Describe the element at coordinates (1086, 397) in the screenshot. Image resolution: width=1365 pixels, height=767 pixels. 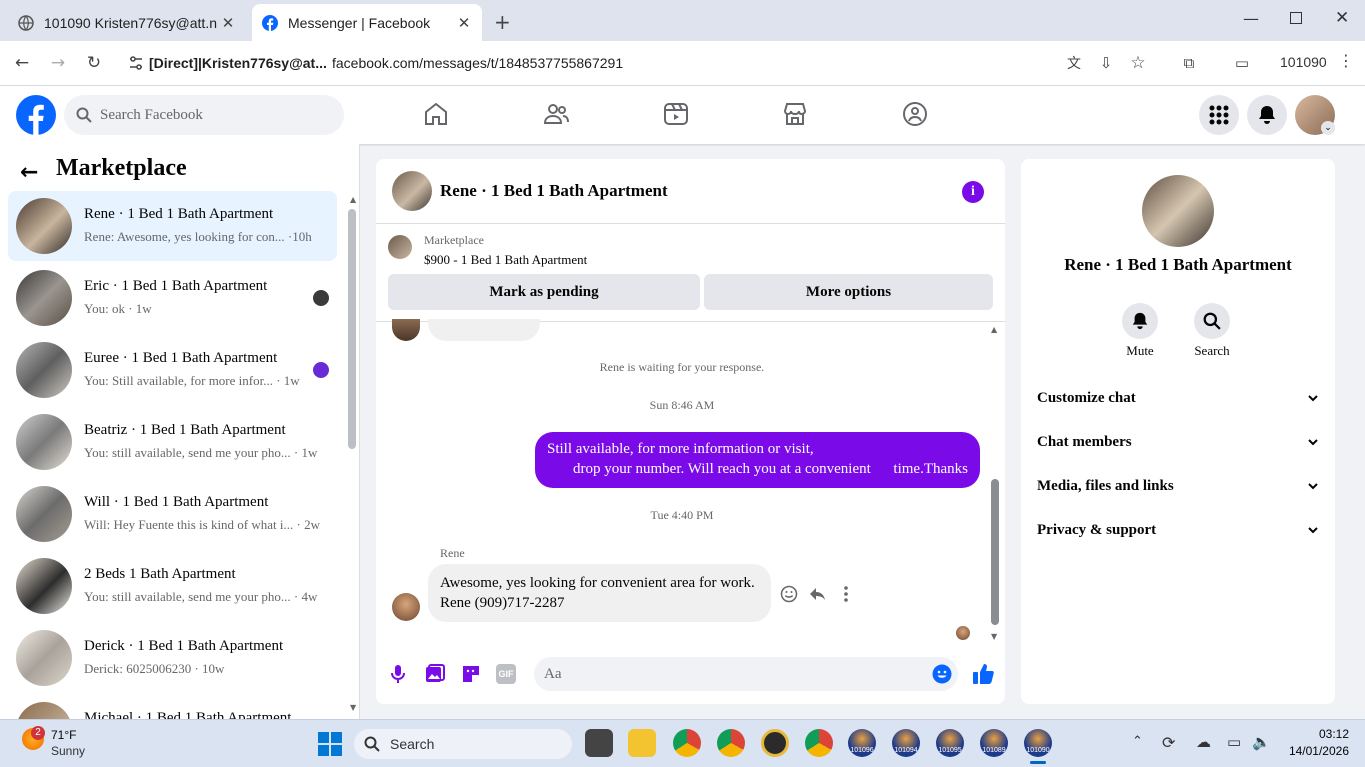
I see `section-label: Customize chat` at that location.